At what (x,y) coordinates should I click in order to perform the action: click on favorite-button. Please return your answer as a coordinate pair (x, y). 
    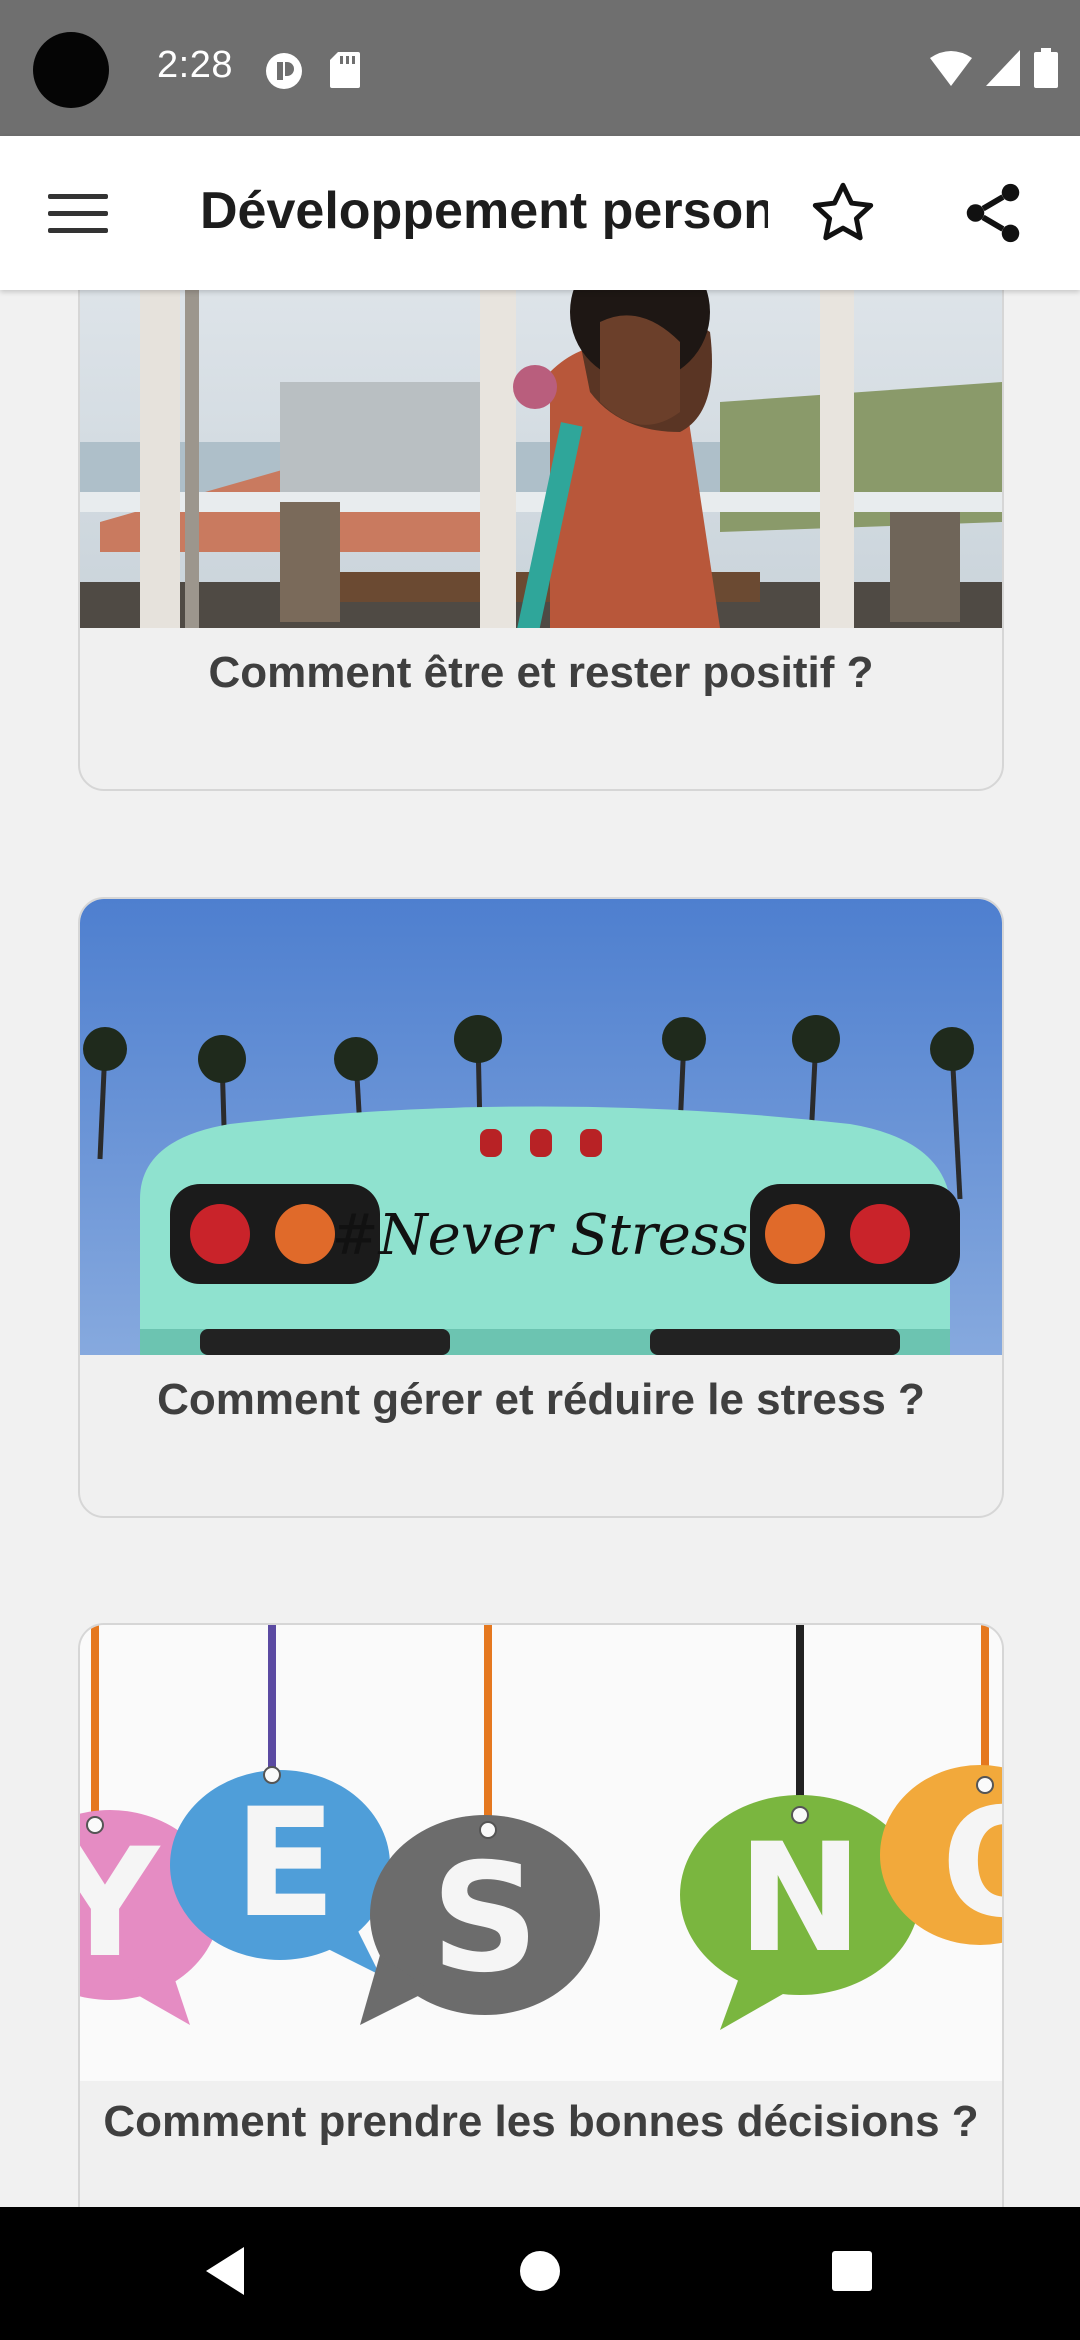
    Looking at the image, I should click on (843, 213).